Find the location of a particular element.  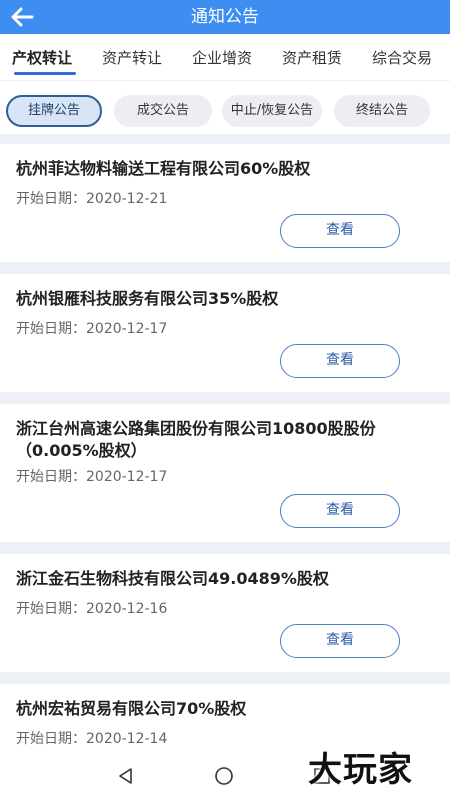

item-title: 杭州宏祐贸易有限公司70%股权 is located at coordinates (131, 708).